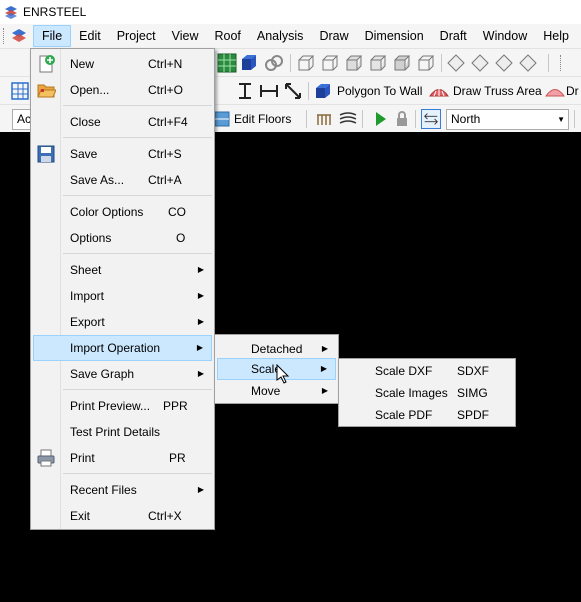 This screenshot has width=581, height=602. Describe the element at coordinates (122, 348) in the screenshot. I see `menu-item-import-operation: Import Operation ▶` at that location.